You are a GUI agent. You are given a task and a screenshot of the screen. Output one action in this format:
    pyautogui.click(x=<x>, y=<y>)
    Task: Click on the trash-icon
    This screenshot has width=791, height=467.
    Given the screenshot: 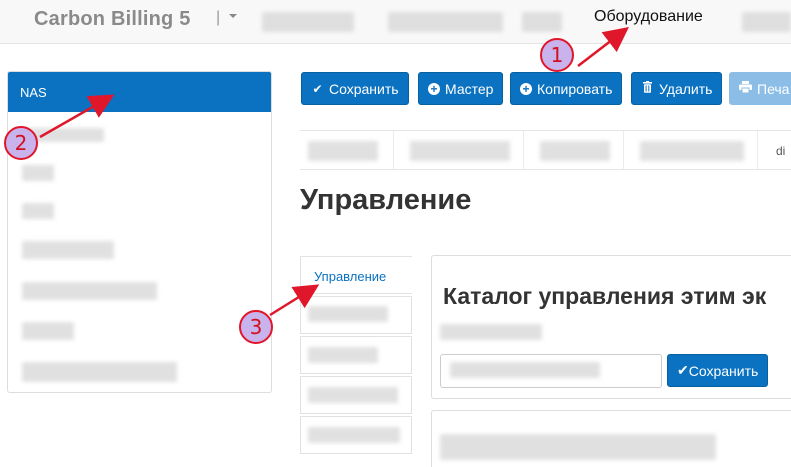 What is the action you would take?
    pyautogui.click(x=647, y=88)
    